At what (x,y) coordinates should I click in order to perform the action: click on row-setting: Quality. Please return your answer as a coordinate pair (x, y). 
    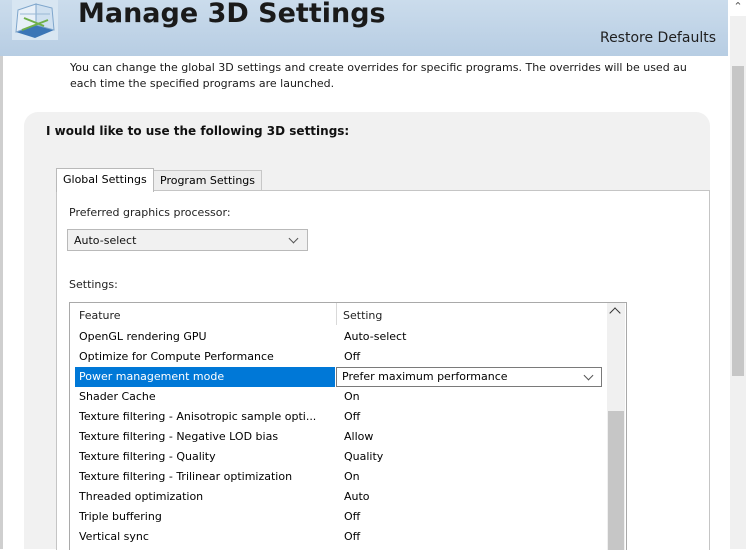
    Looking at the image, I should click on (364, 456).